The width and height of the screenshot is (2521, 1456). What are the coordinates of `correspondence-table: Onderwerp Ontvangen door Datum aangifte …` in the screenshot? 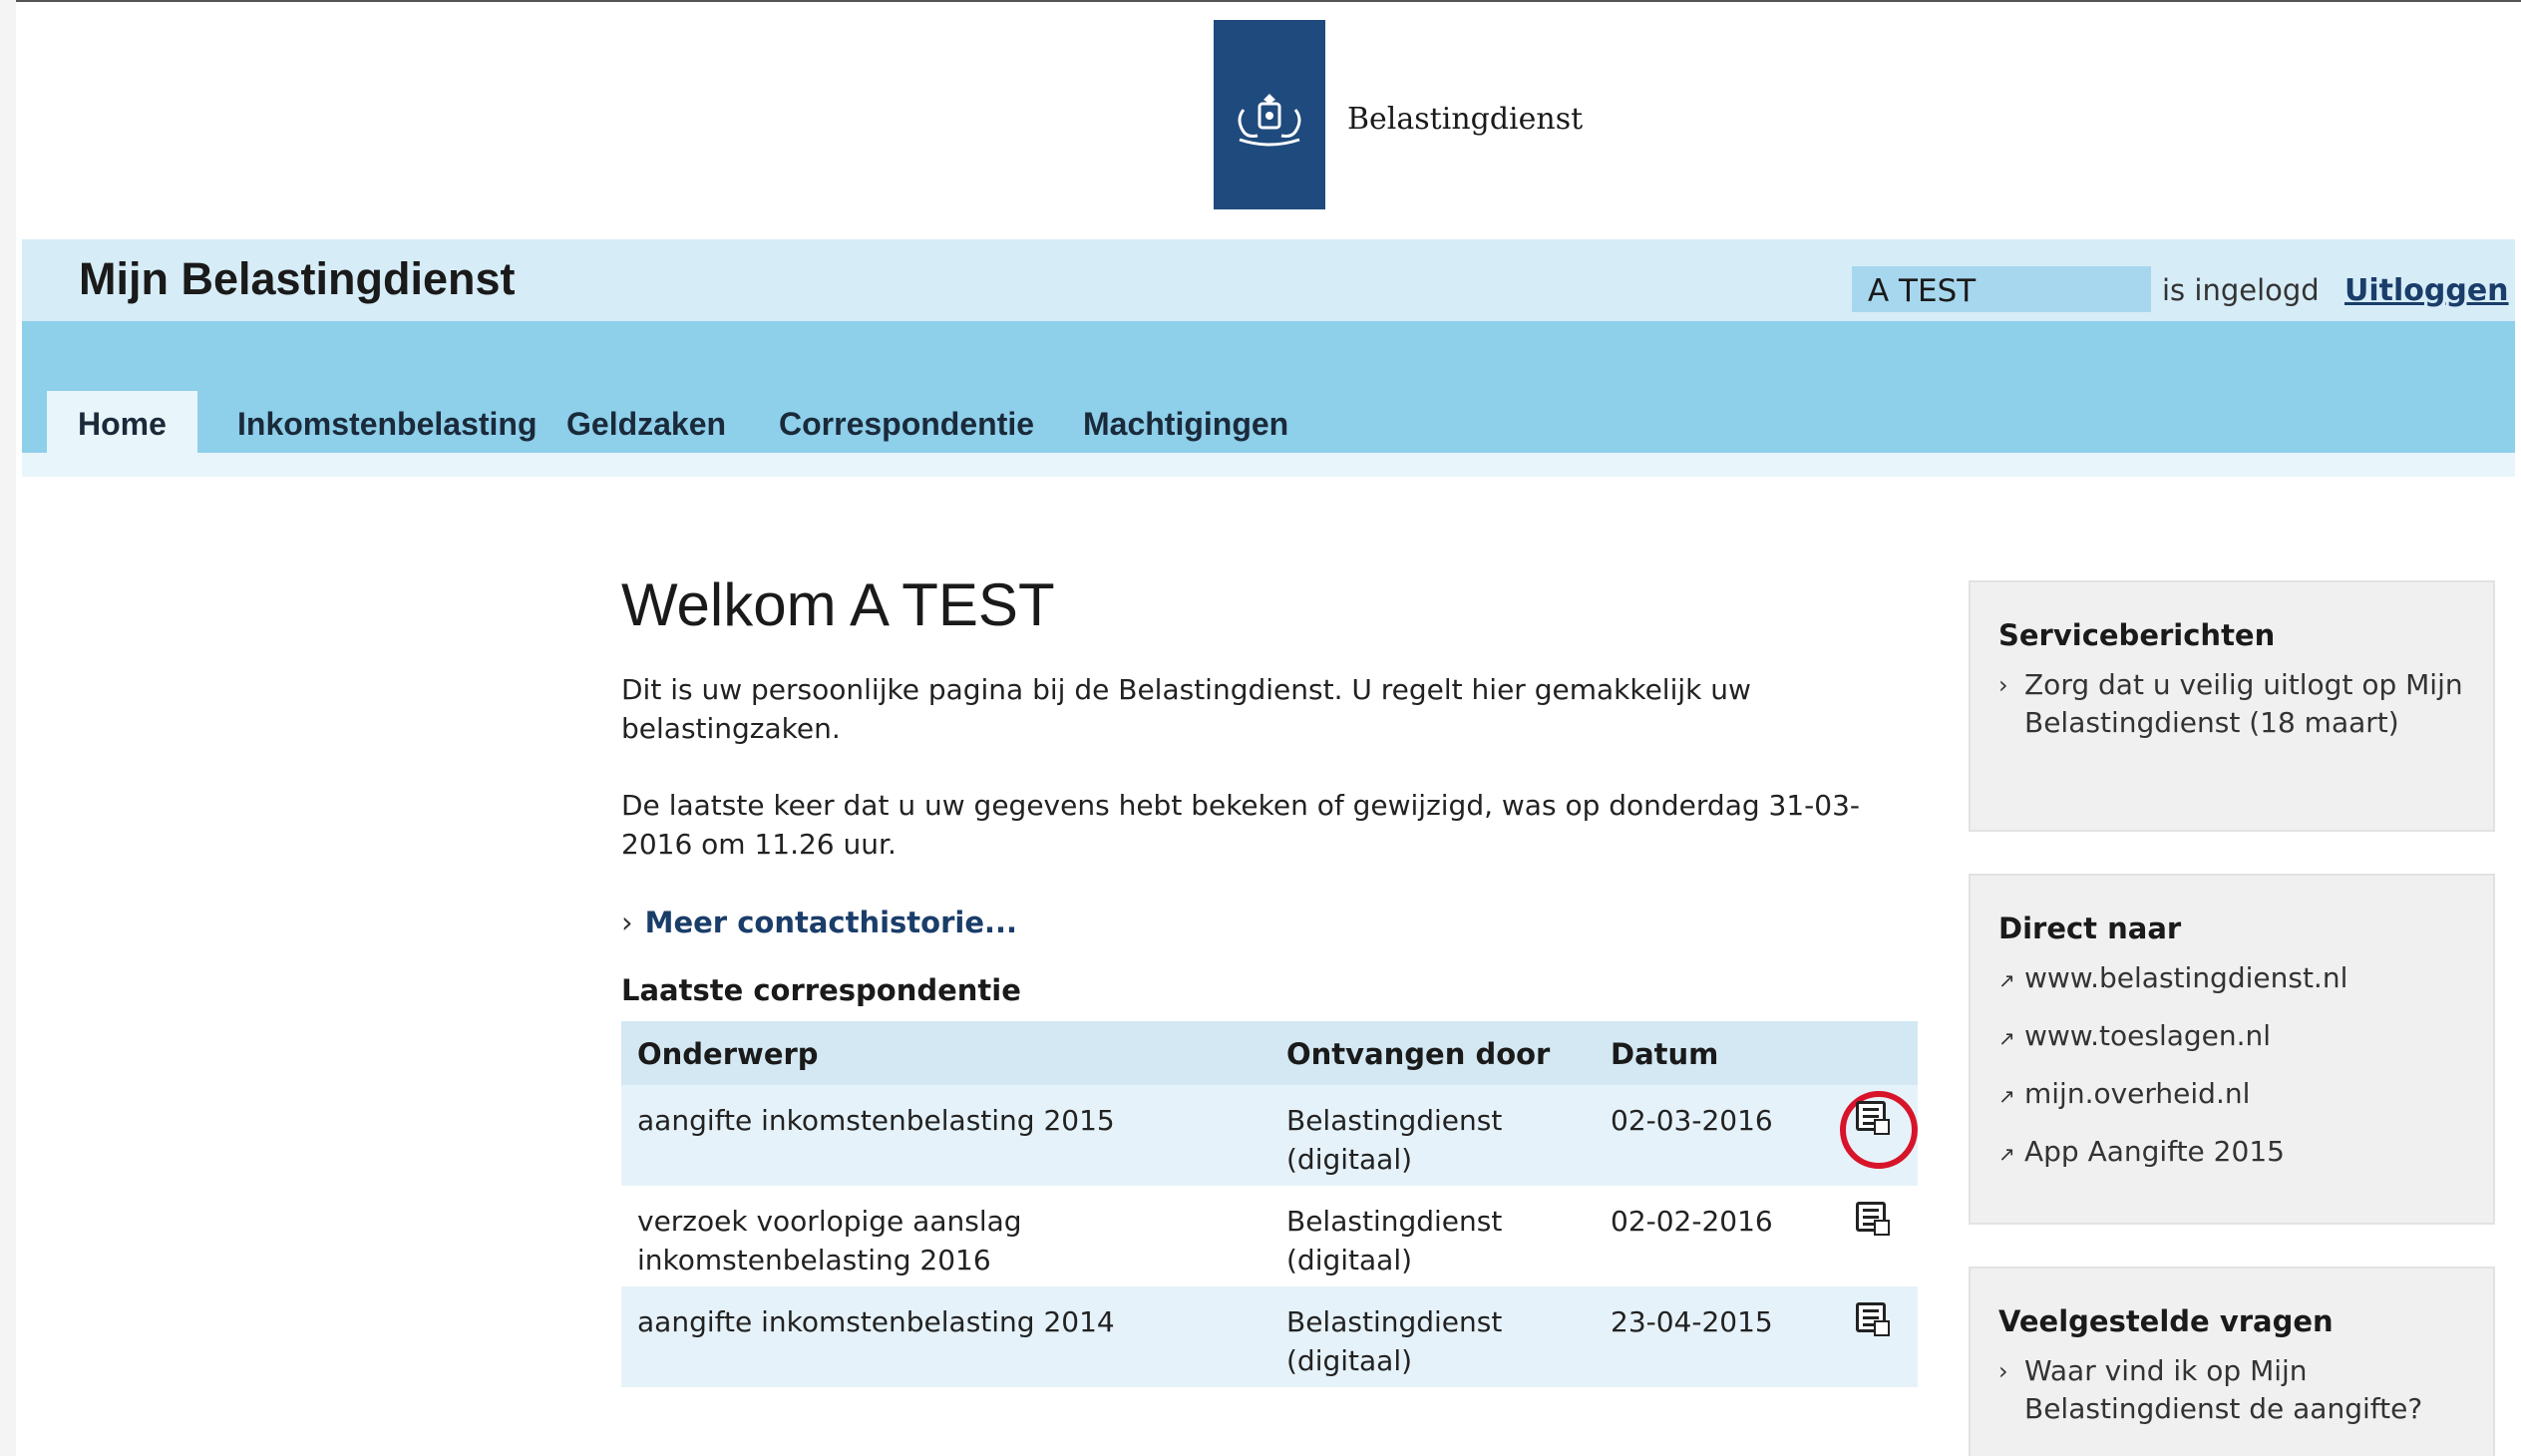 It's located at (1270, 1204).